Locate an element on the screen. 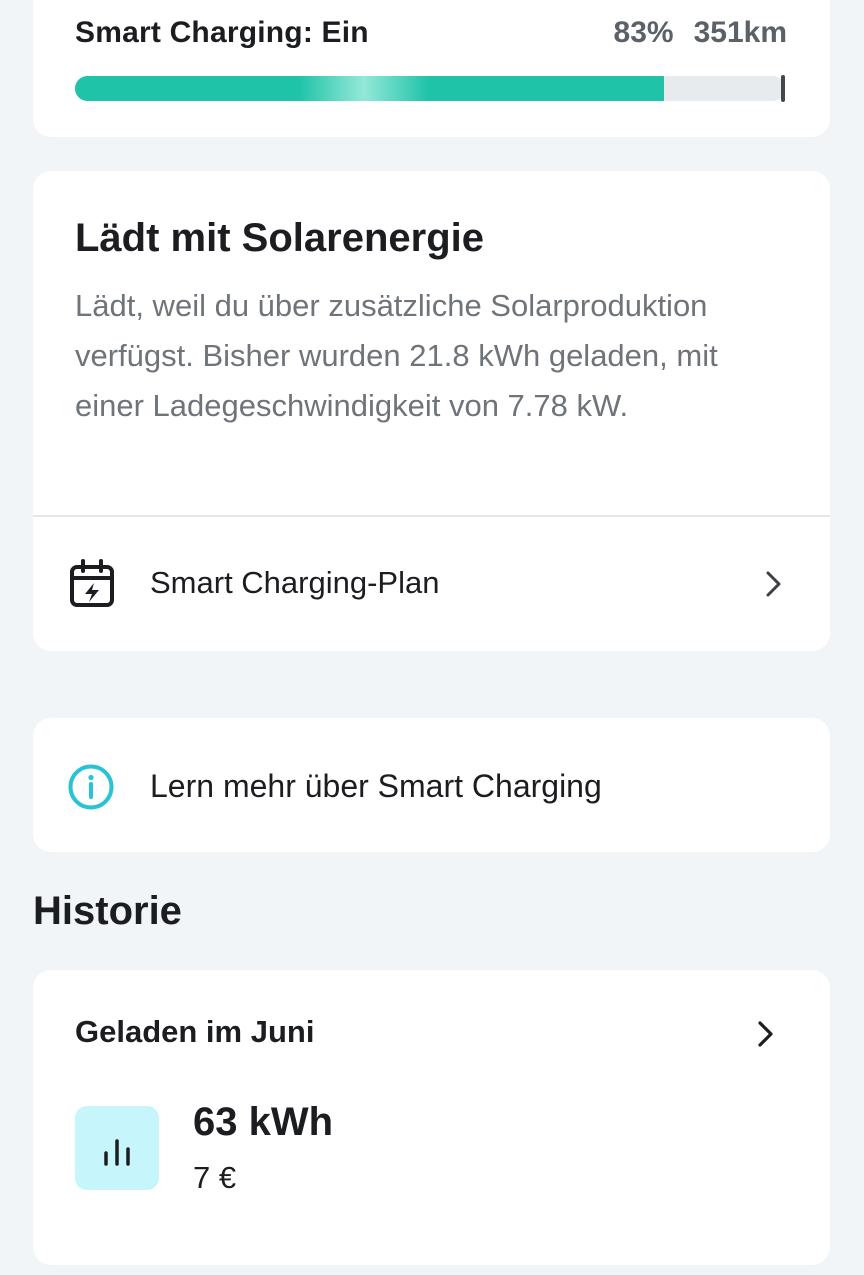 Image resolution: width=864 pixels, height=1275 pixels. charge-limit-marker is located at coordinates (783, 88).